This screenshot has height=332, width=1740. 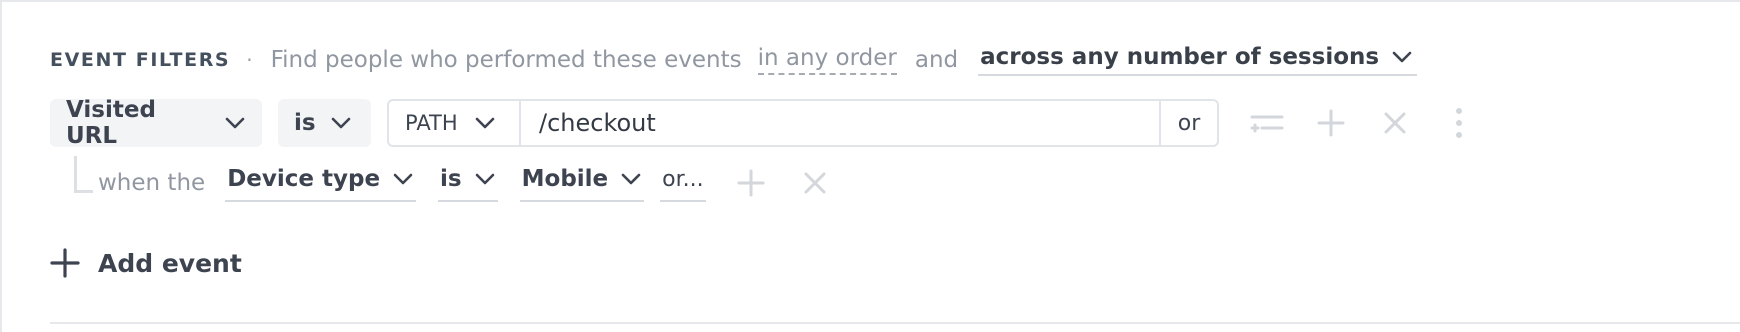 I want to click on event-filter-row: Visited URL is PATH /checkout or, so click(x=634, y=123).